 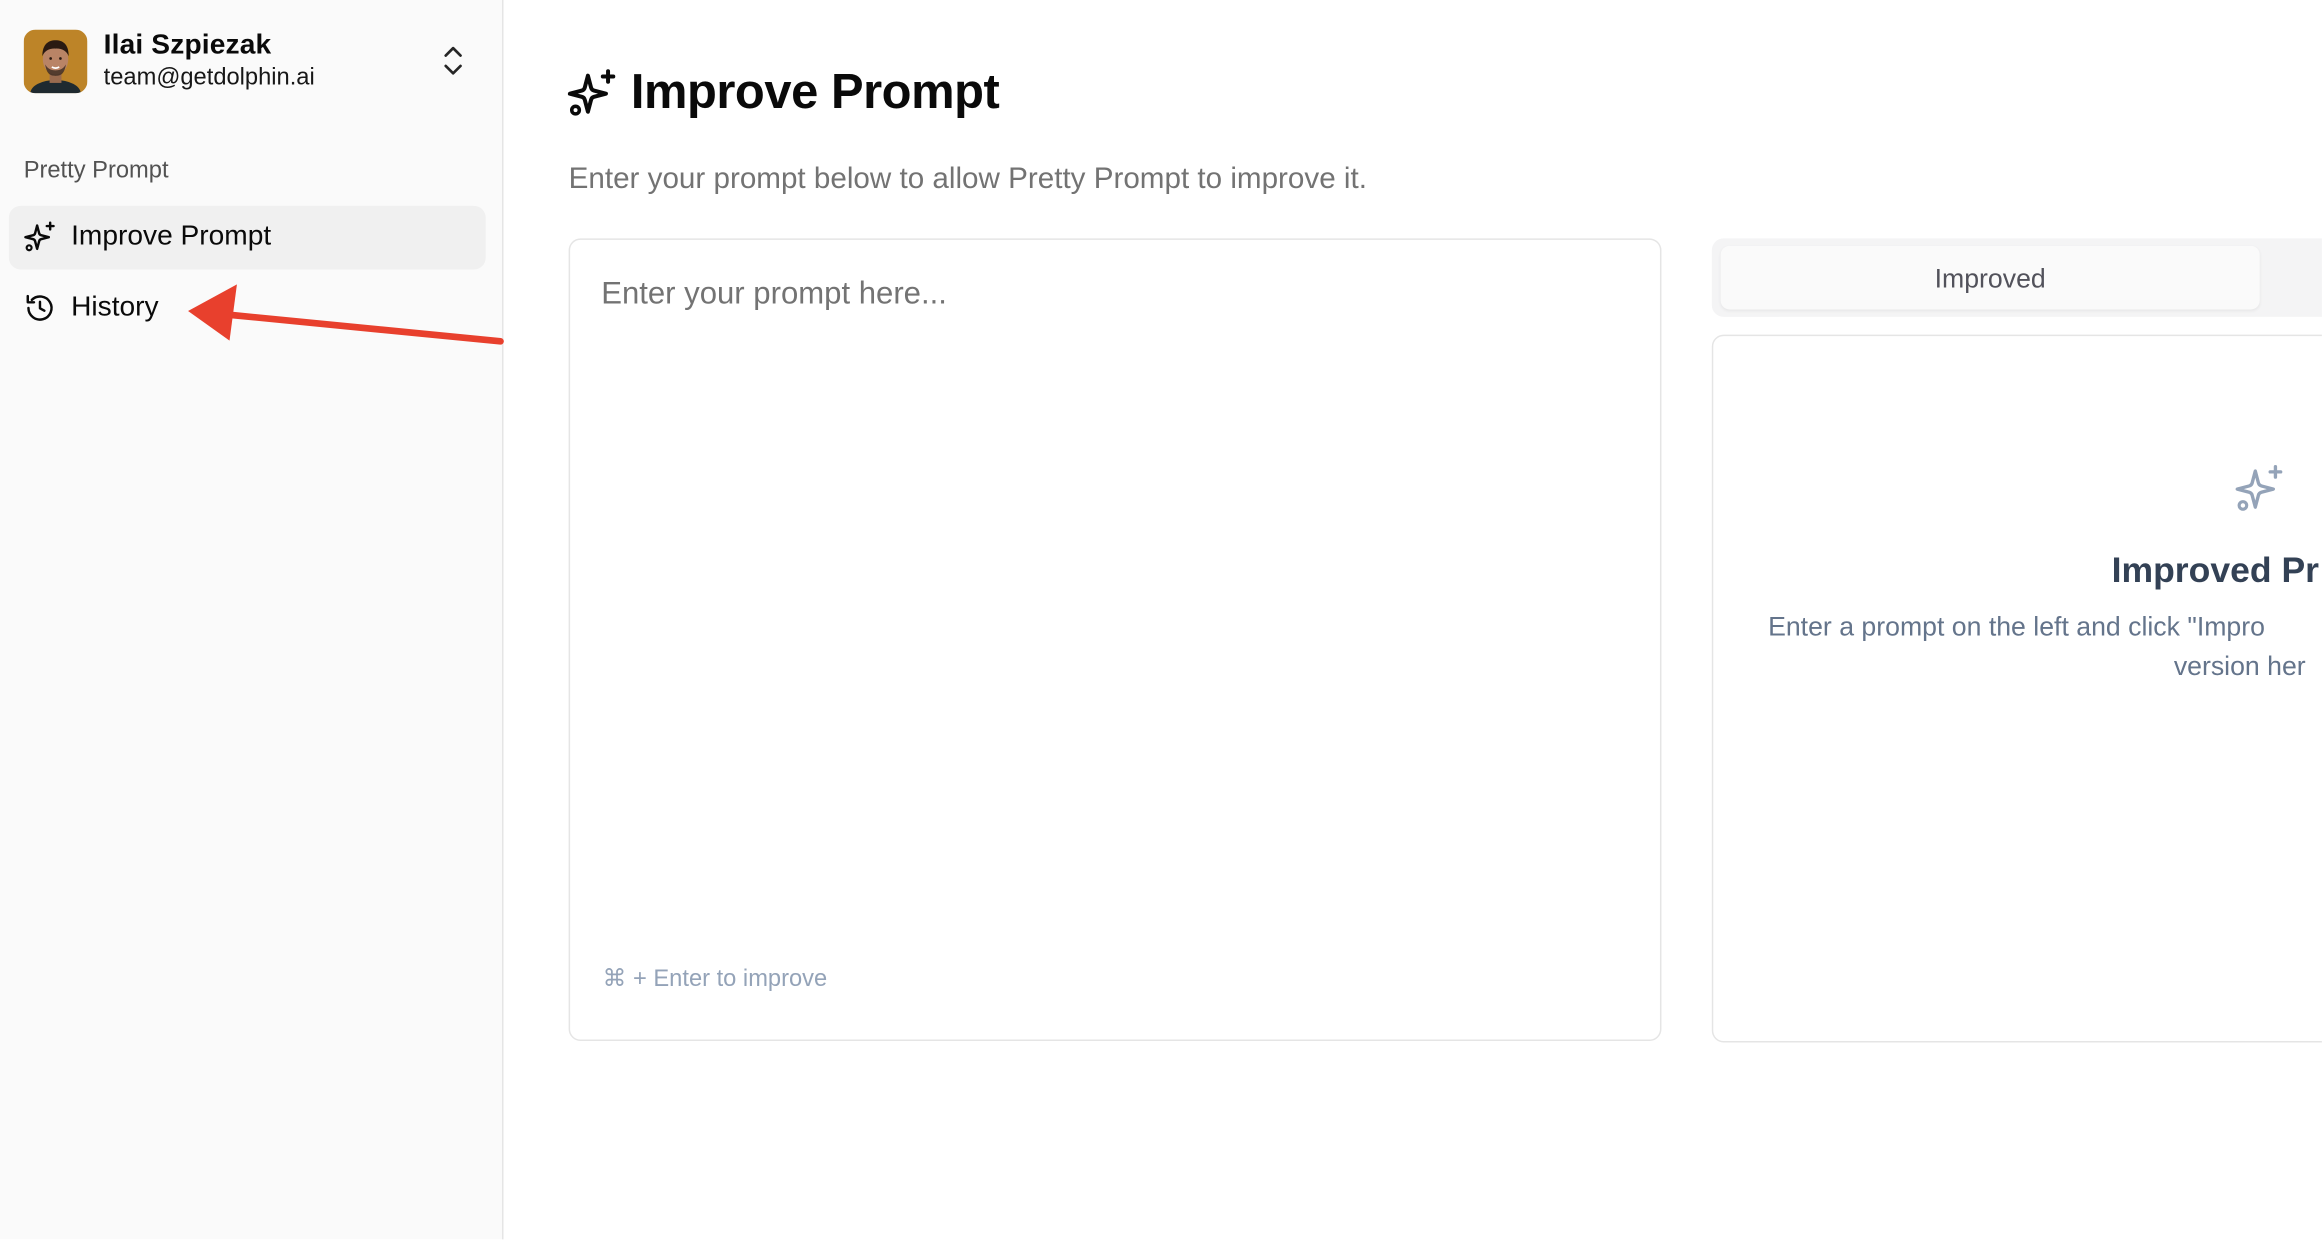 What do you see at coordinates (115, 307) in the screenshot?
I see `sidebar-item-label: History` at bounding box center [115, 307].